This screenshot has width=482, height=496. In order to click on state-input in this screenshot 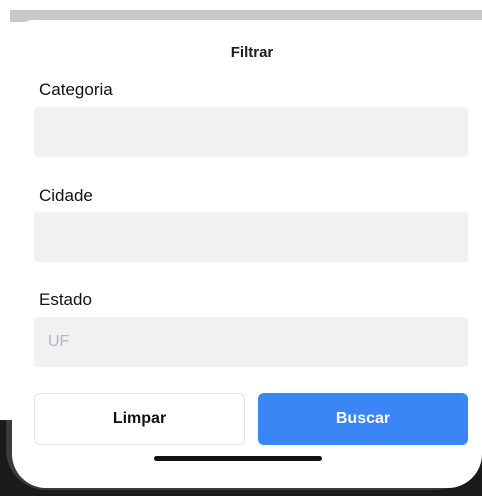, I will do `click(251, 342)`.